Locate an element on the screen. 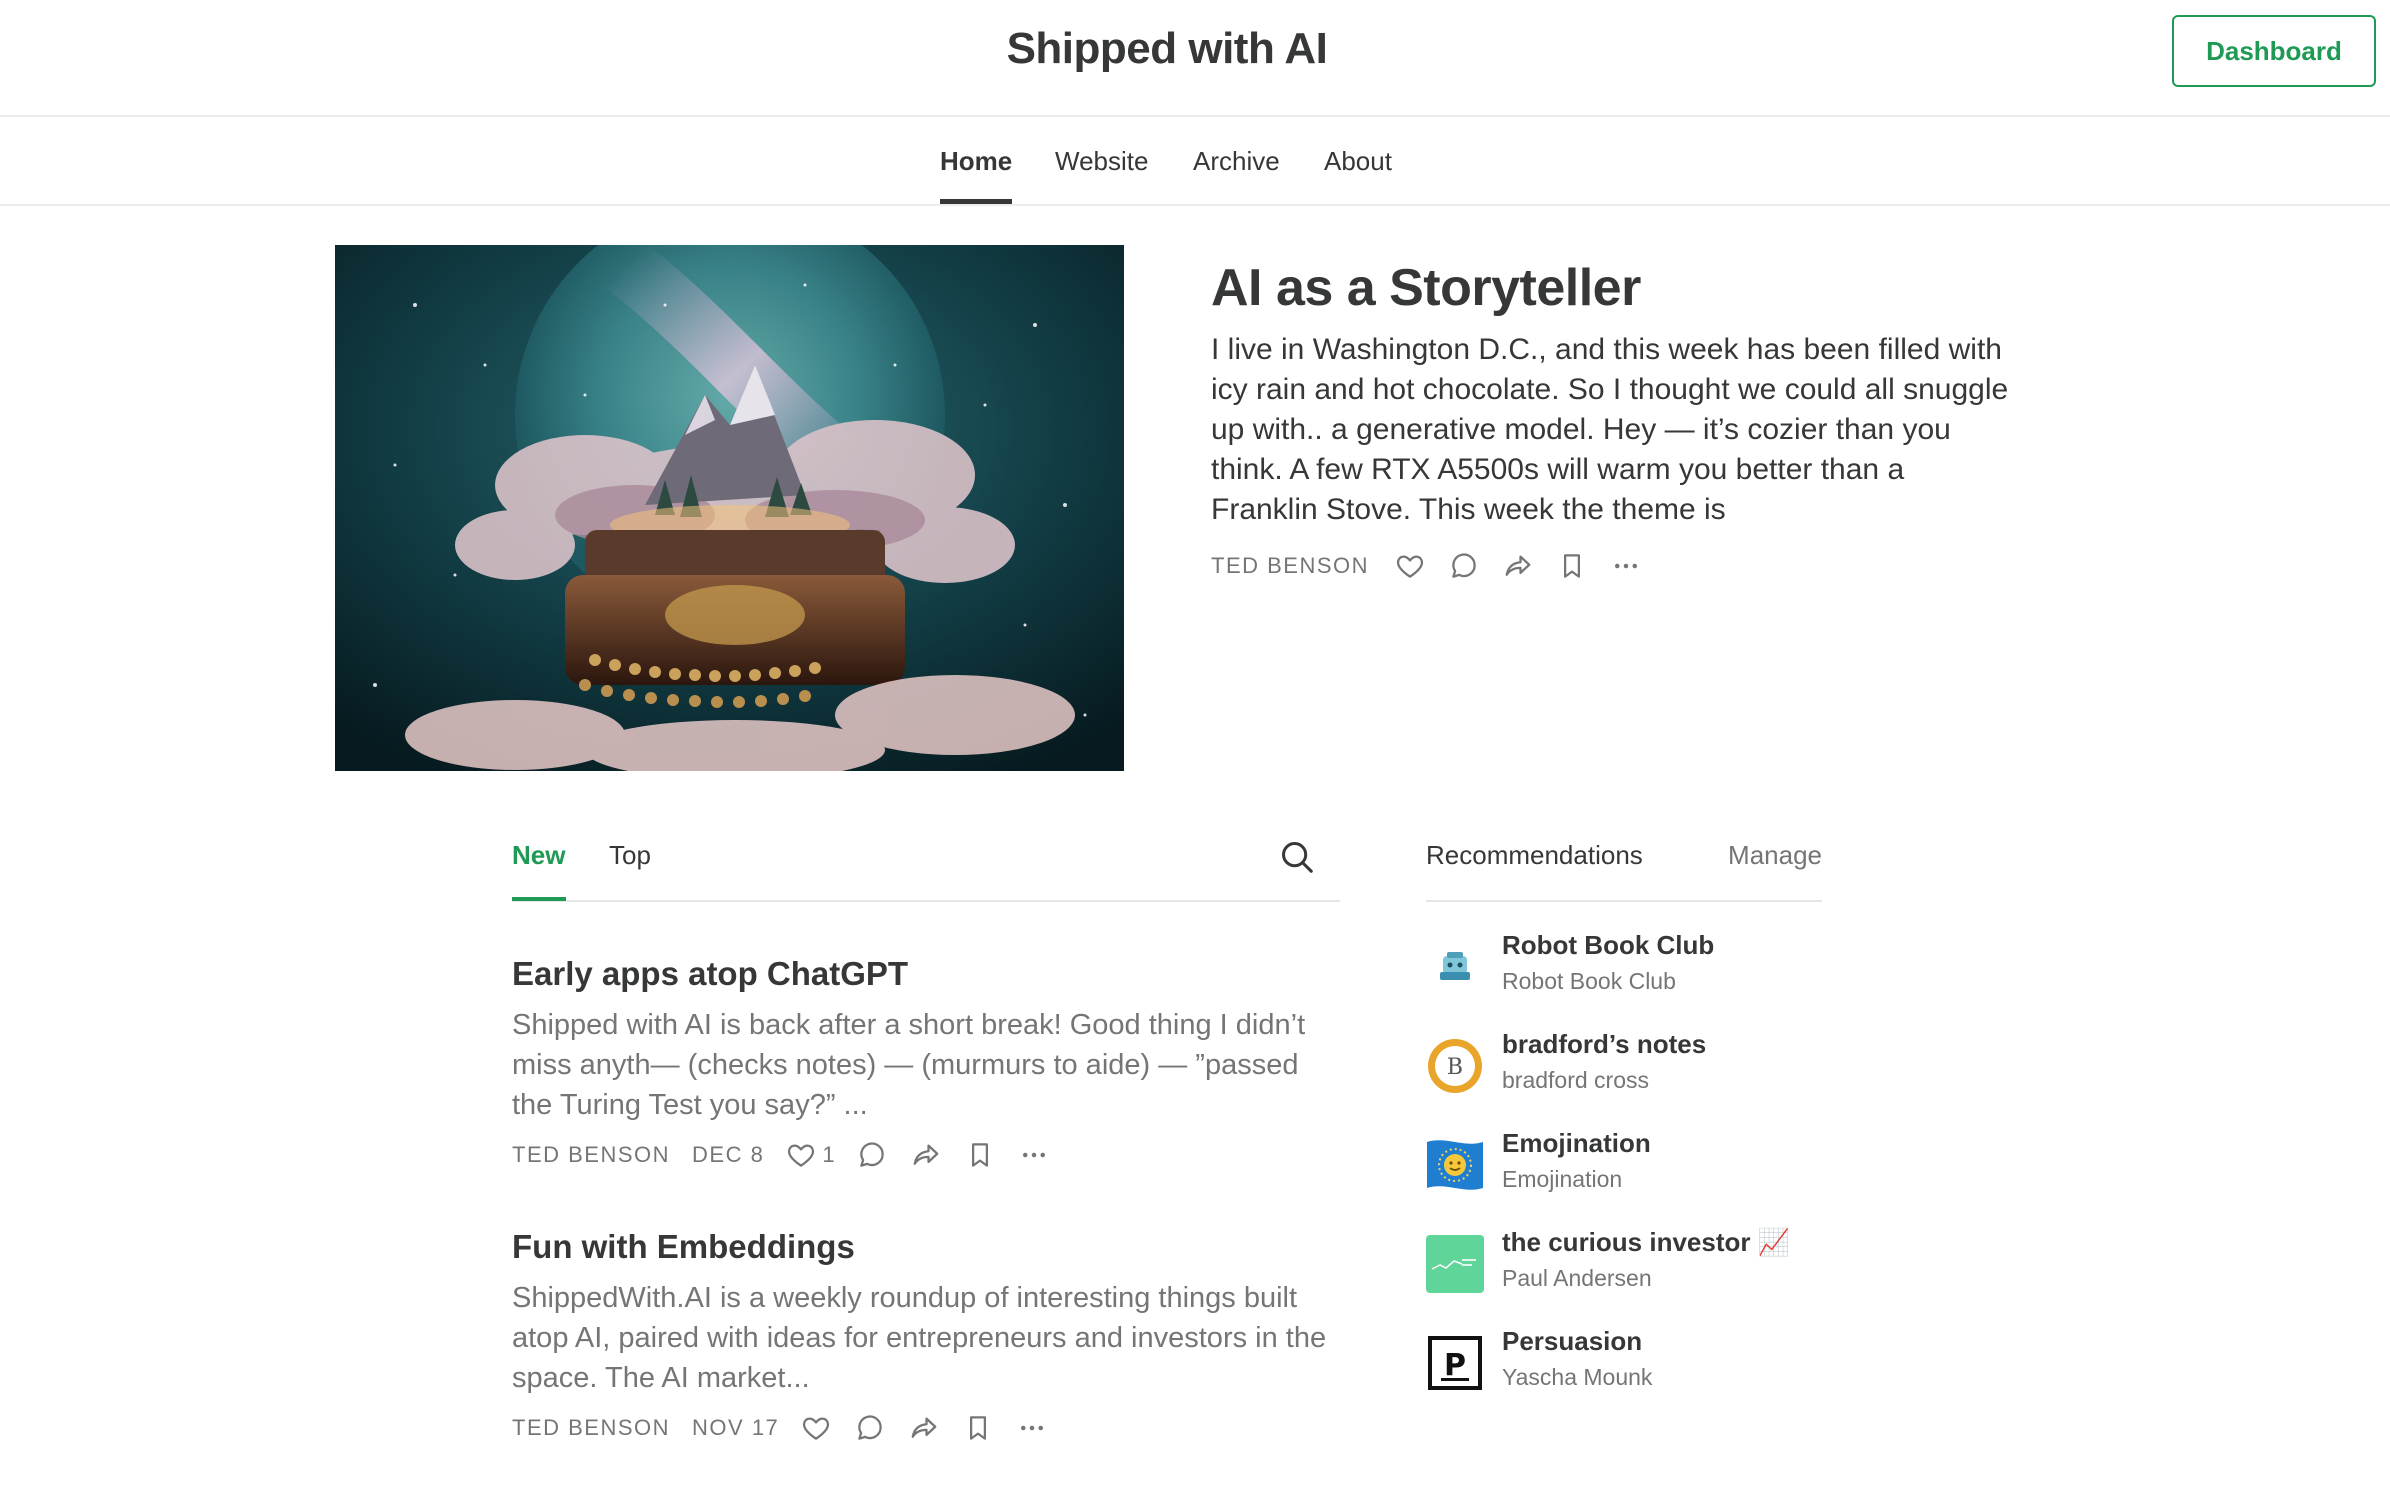 The image size is (2390, 1498). site-title: Shipped with AI is located at coordinates (1167, 49).